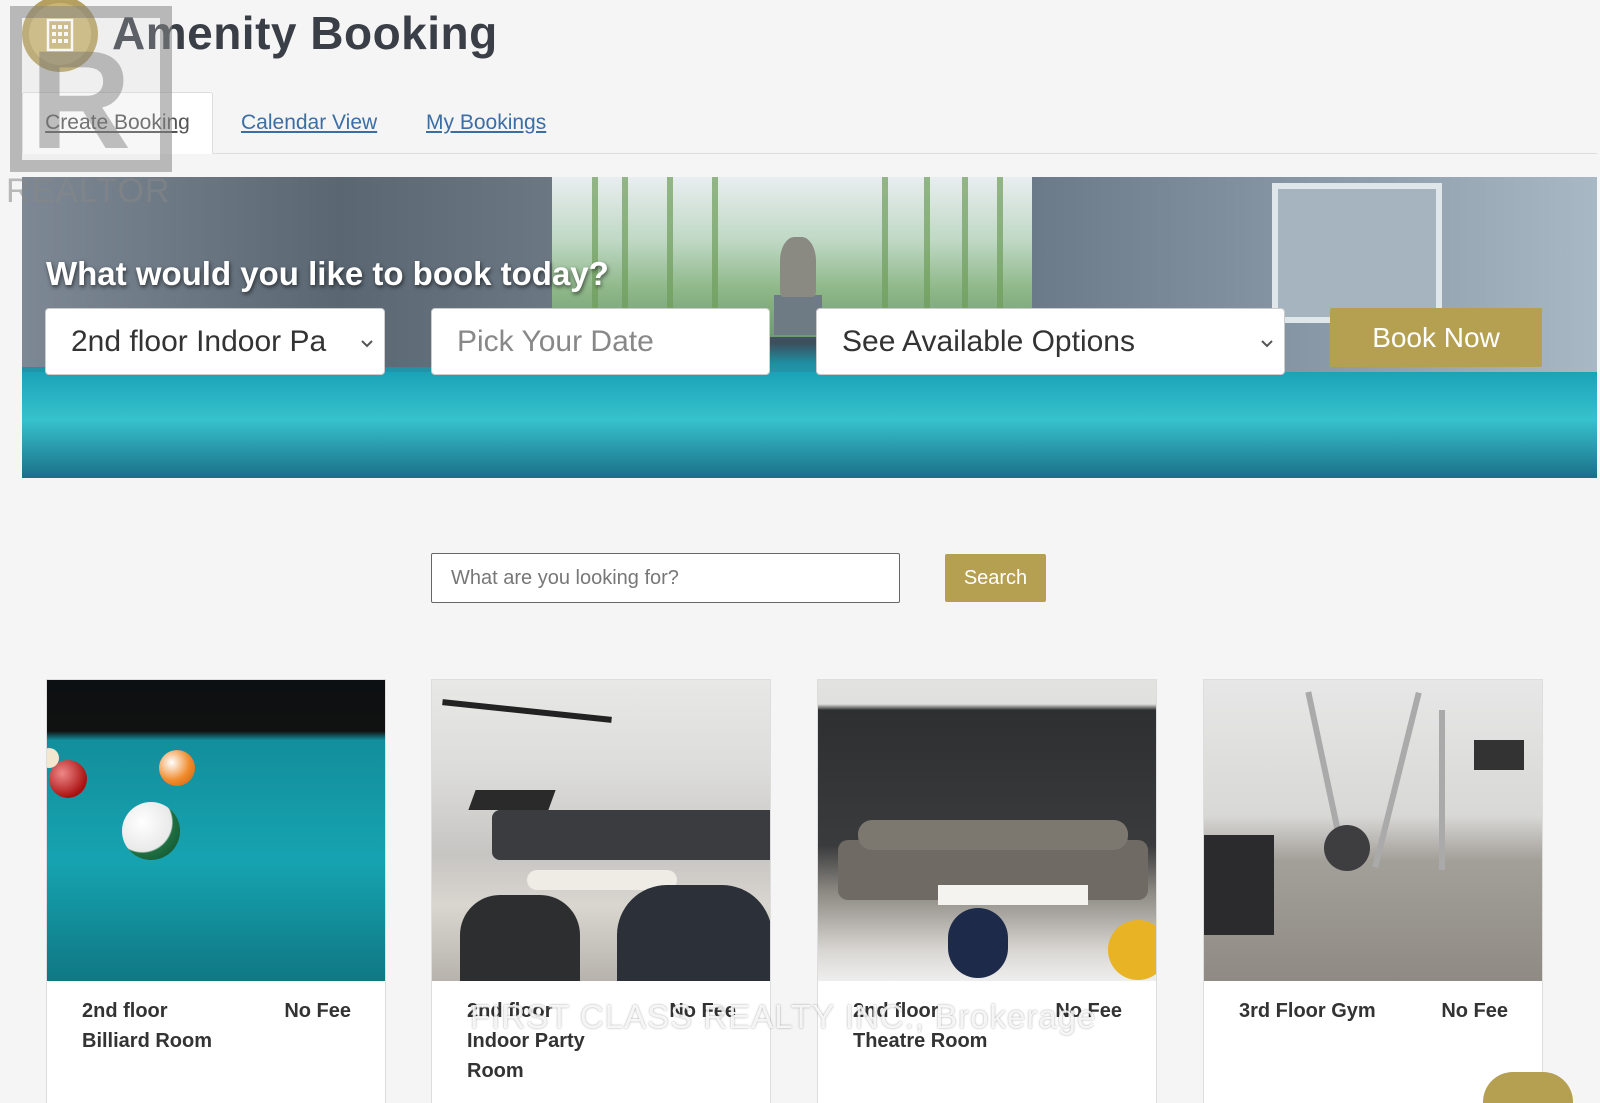  I want to click on tab-my-bookings: My Bookings, so click(486, 123).